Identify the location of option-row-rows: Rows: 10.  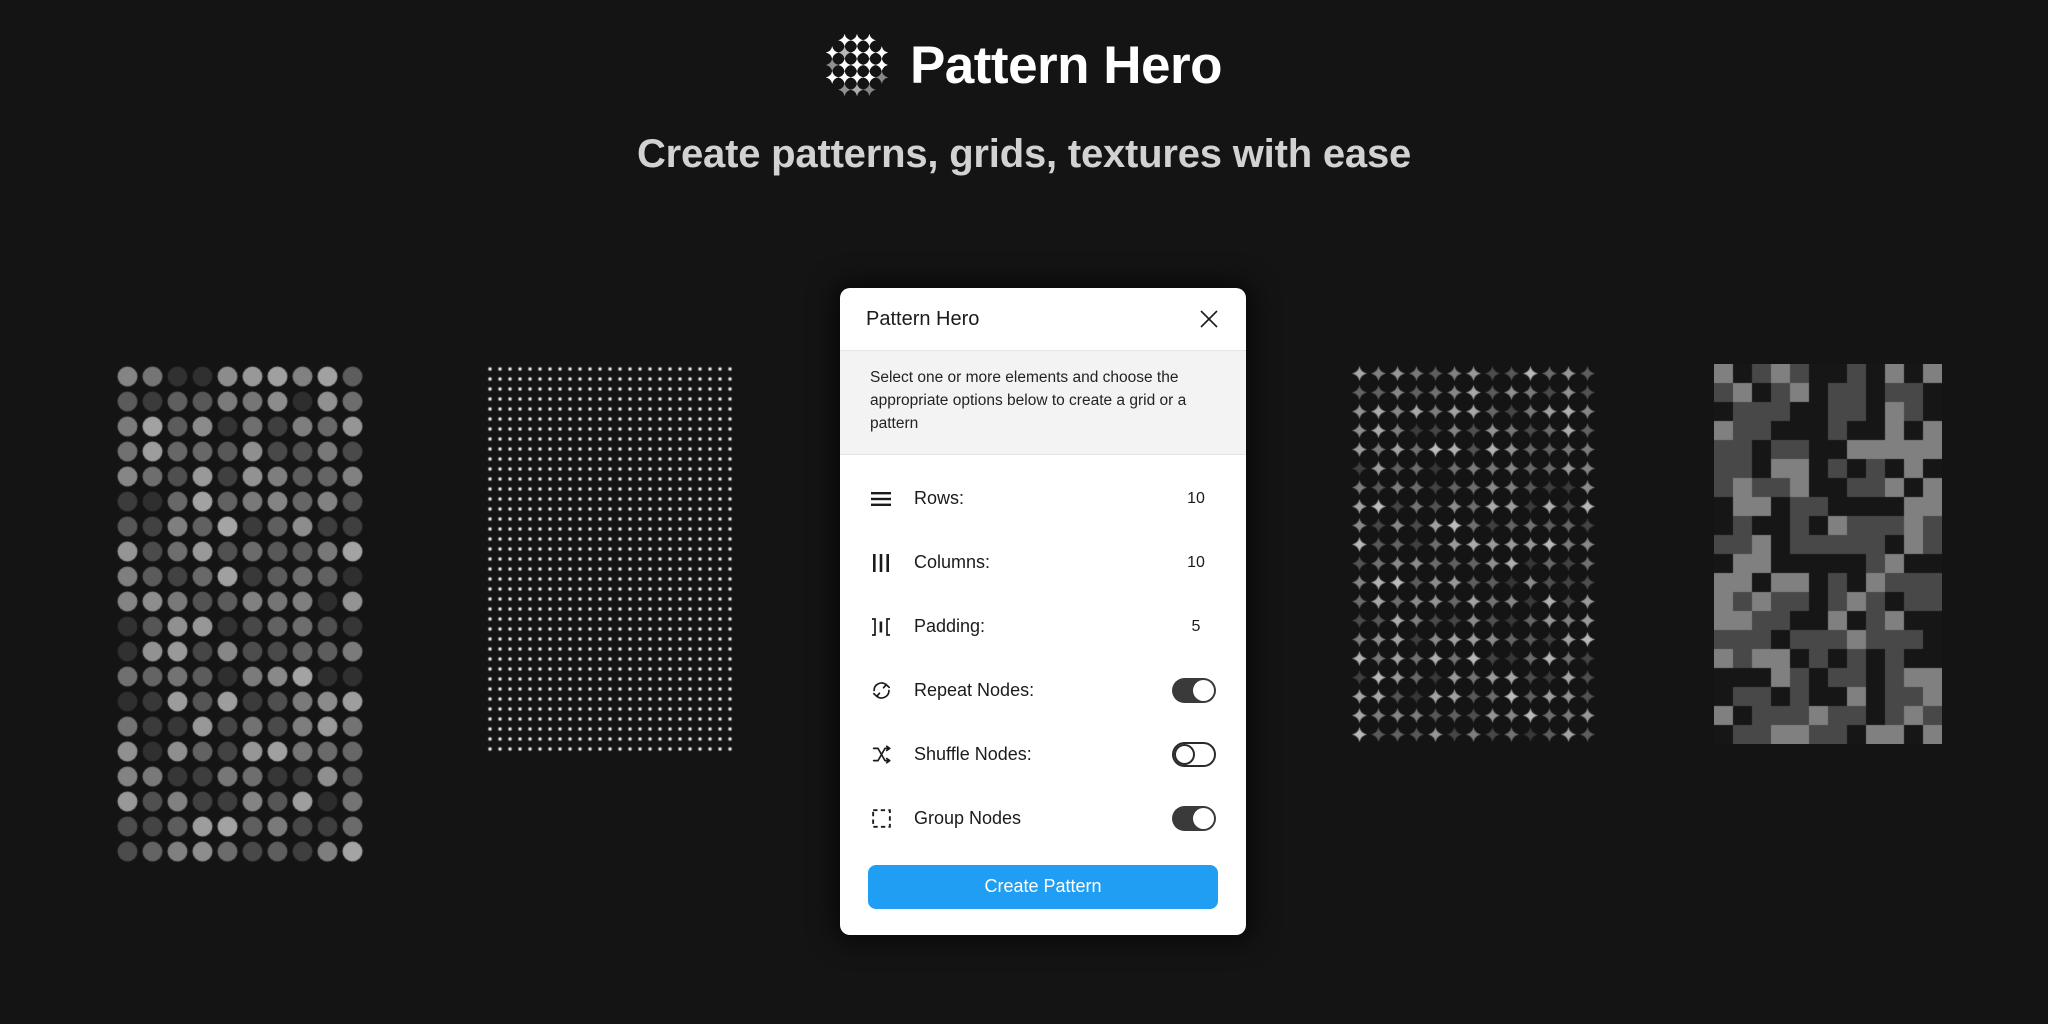
(1043, 499).